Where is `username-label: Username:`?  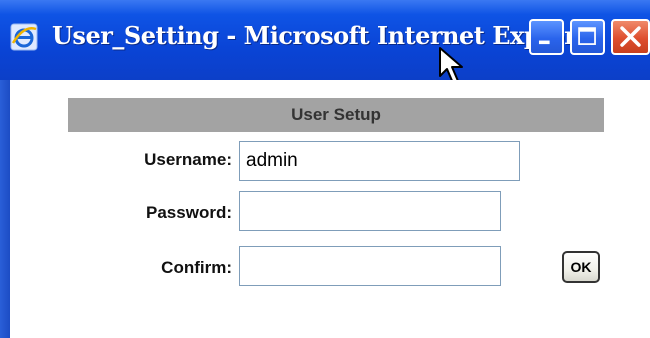
username-label: Username: is located at coordinates (188, 159).